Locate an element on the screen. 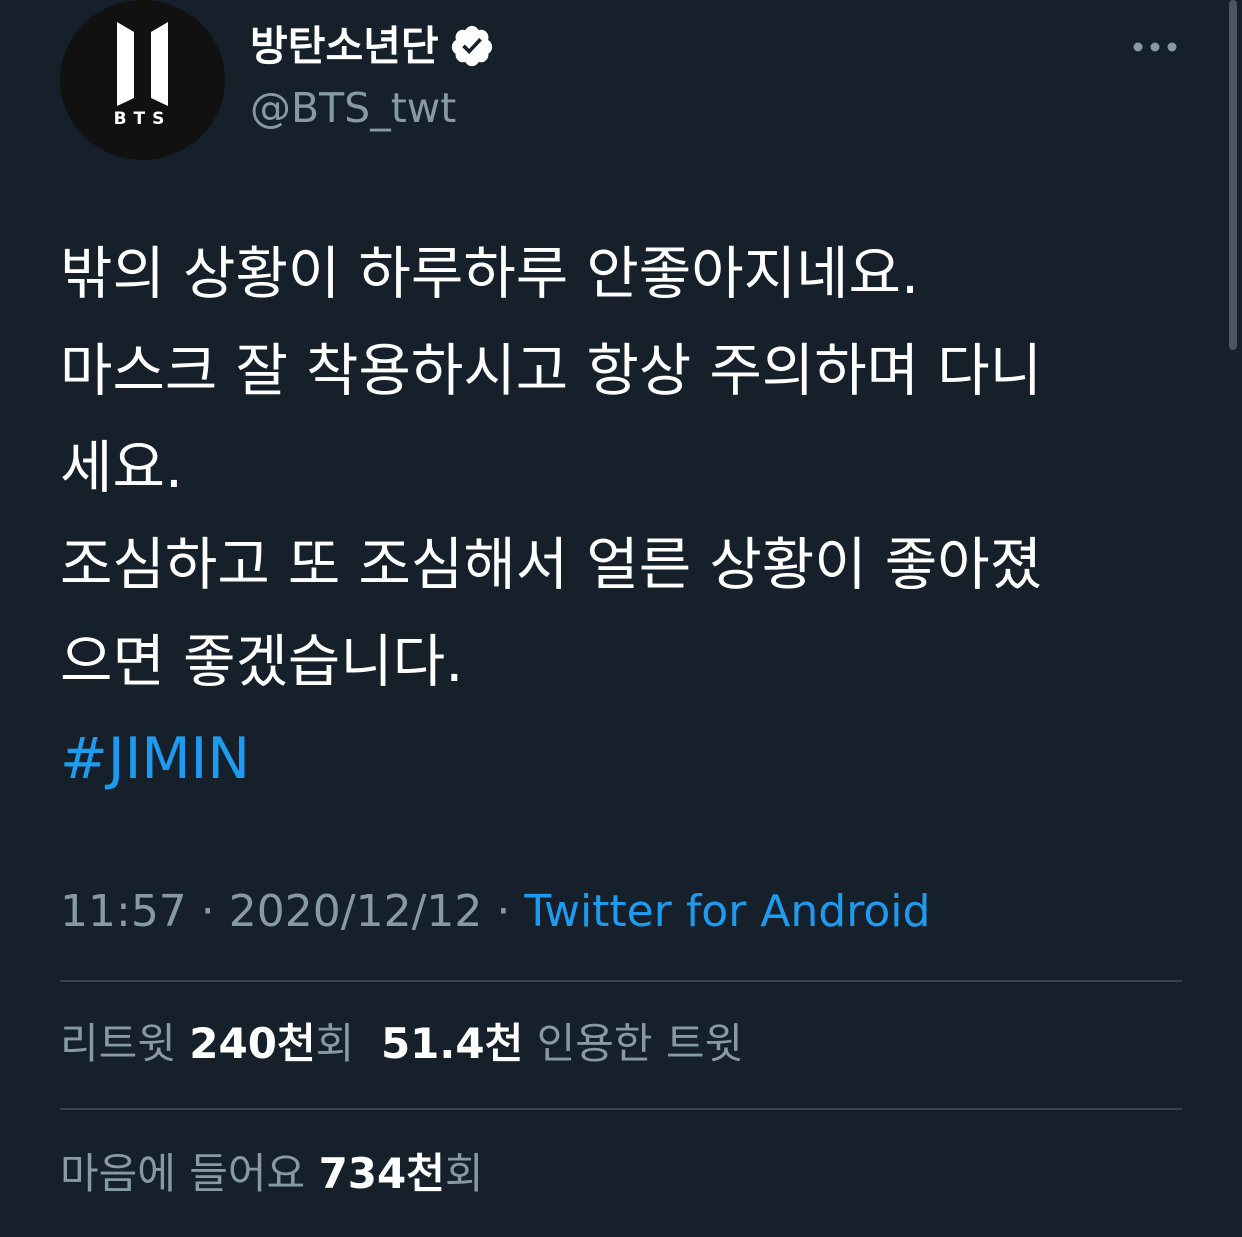 This screenshot has width=1242, height=1237. account-handle: @BTS_twt is located at coordinates (353, 108).